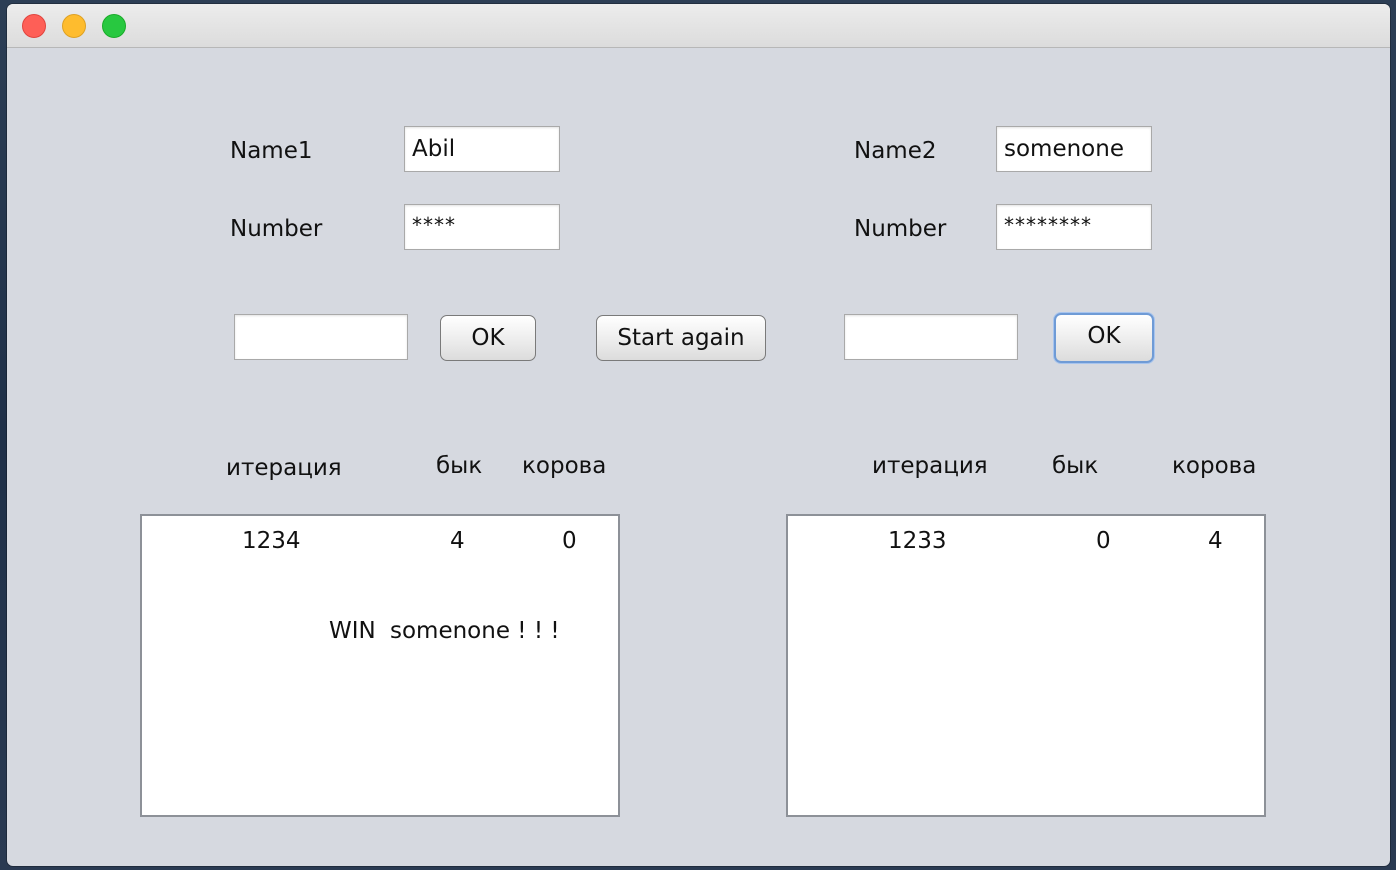 This screenshot has width=1396, height=870. Describe the element at coordinates (380, 665) in the screenshot. I see `left-results-area: 1234 4 0 WIN somenone ! ! !` at that location.